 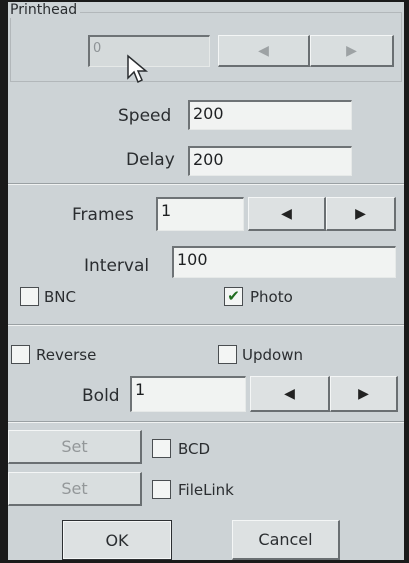 What do you see at coordinates (103, 215) in the screenshot?
I see `frames-label: Frames` at bounding box center [103, 215].